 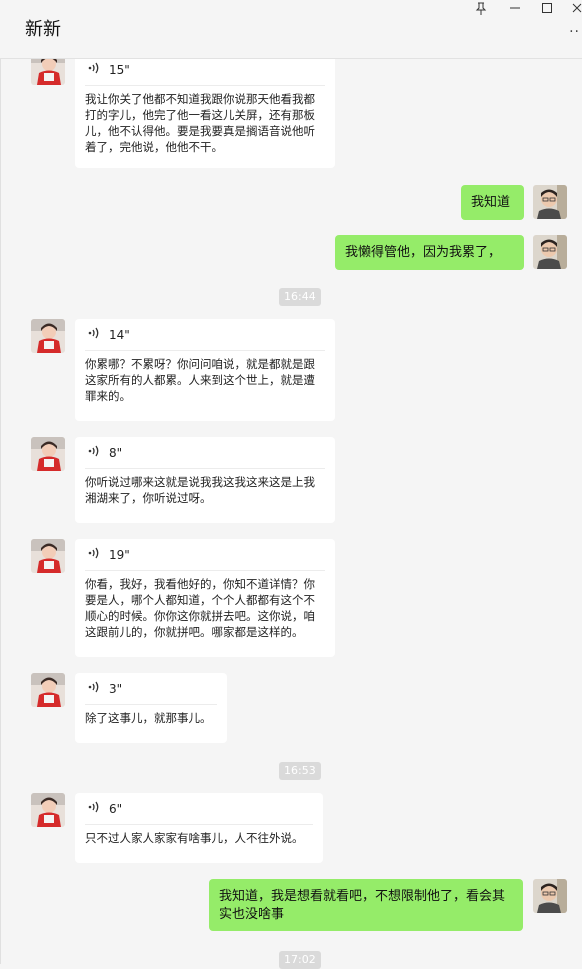 I want to click on voice-duration: 15", so click(x=119, y=70).